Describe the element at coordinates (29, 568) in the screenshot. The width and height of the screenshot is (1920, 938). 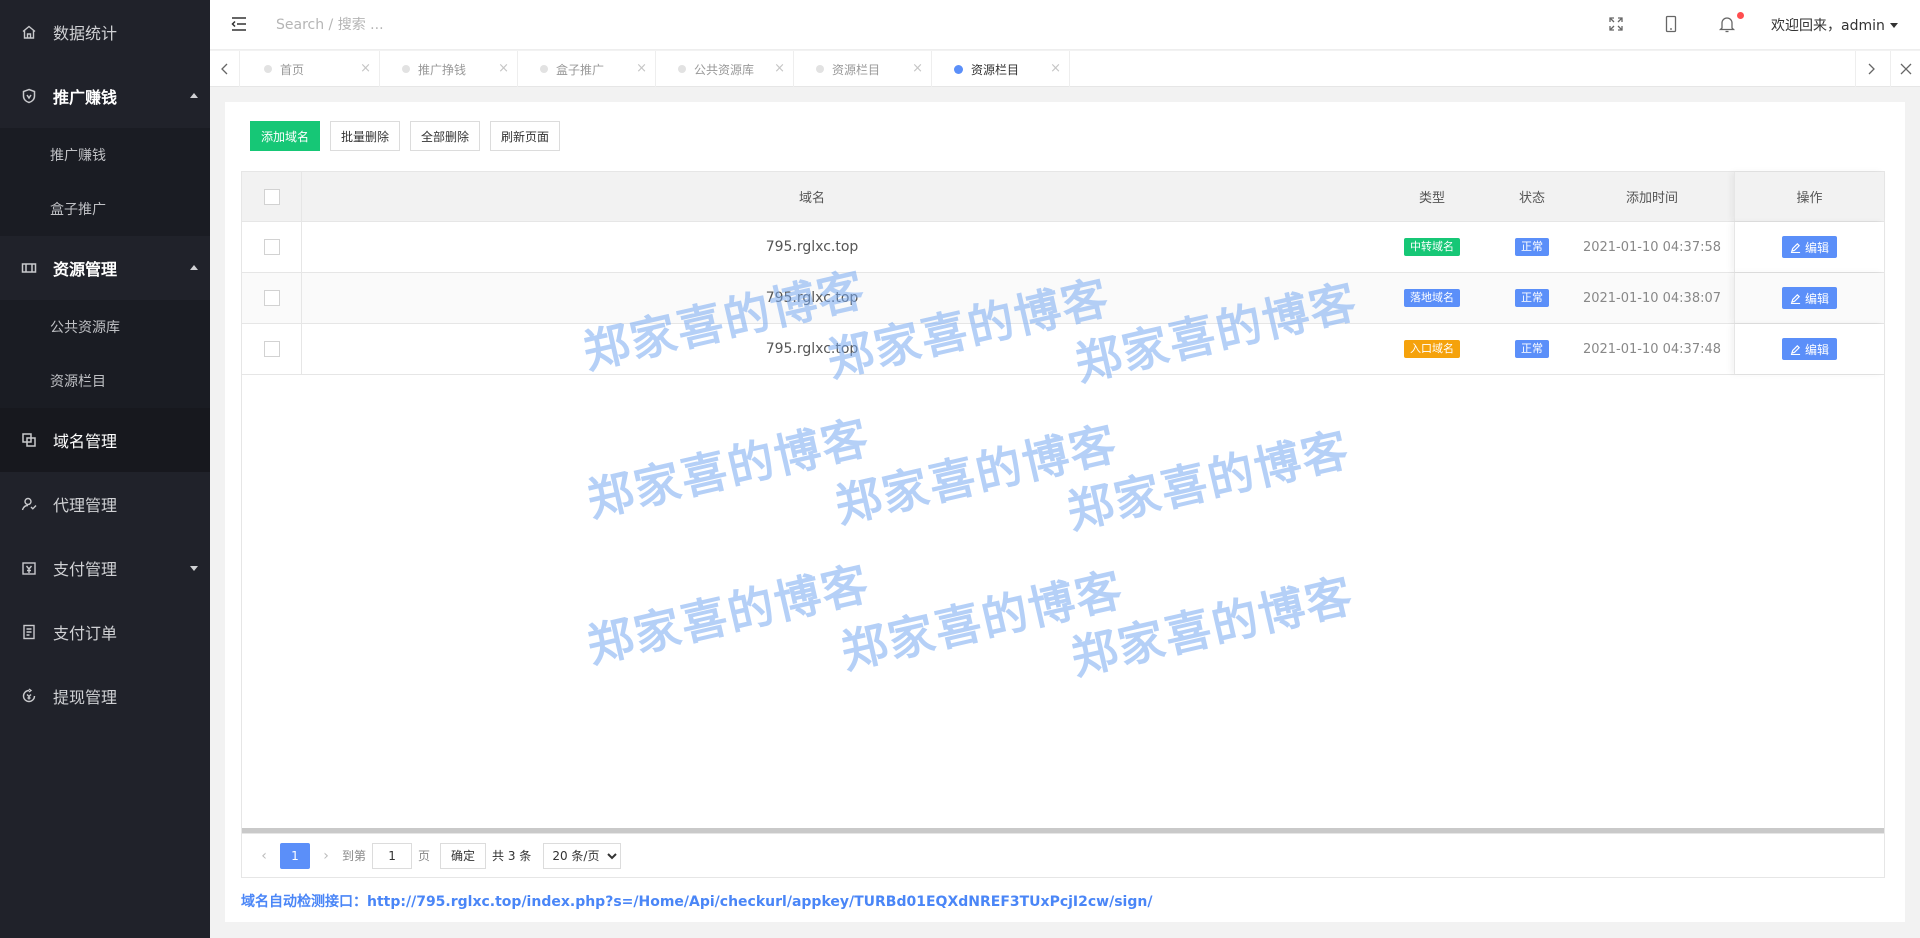
I see `payment-icon` at that location.